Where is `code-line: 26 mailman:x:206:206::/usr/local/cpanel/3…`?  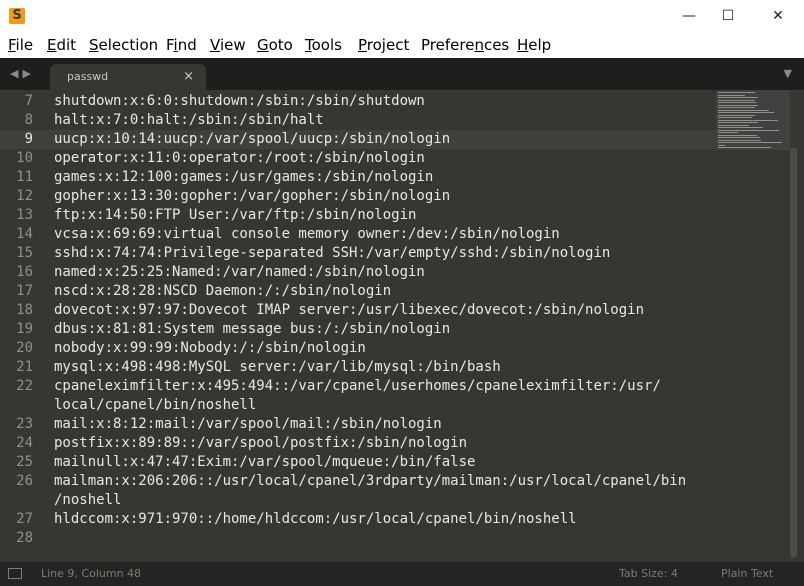
code-line: 26 mailman:x:206:206::/usr/local/cpanel/3… is located at coordinates (358, 481).